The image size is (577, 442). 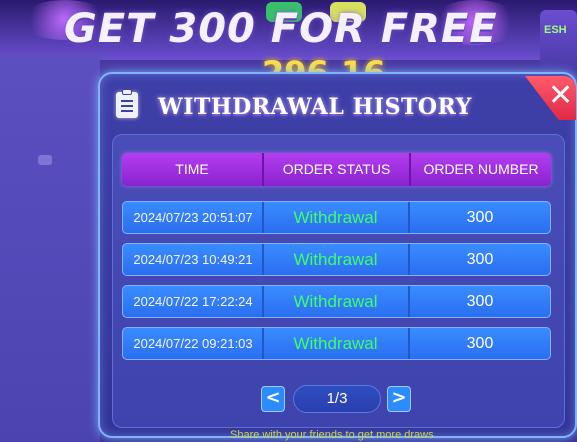 I want to click on row-time: 2024/07/23 20:51:07, so click(x=193, y=217).